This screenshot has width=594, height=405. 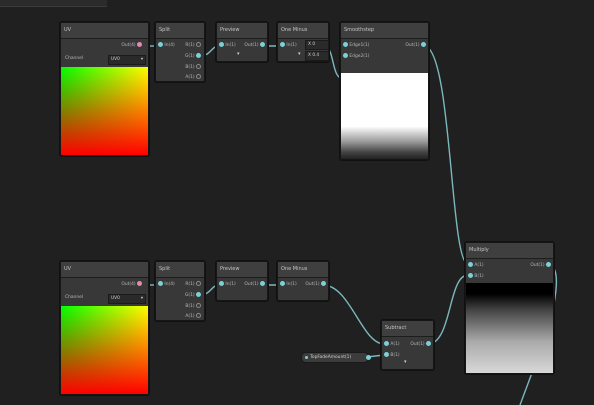 I want to click on port-label: G(1), so click(x=189, y=56).